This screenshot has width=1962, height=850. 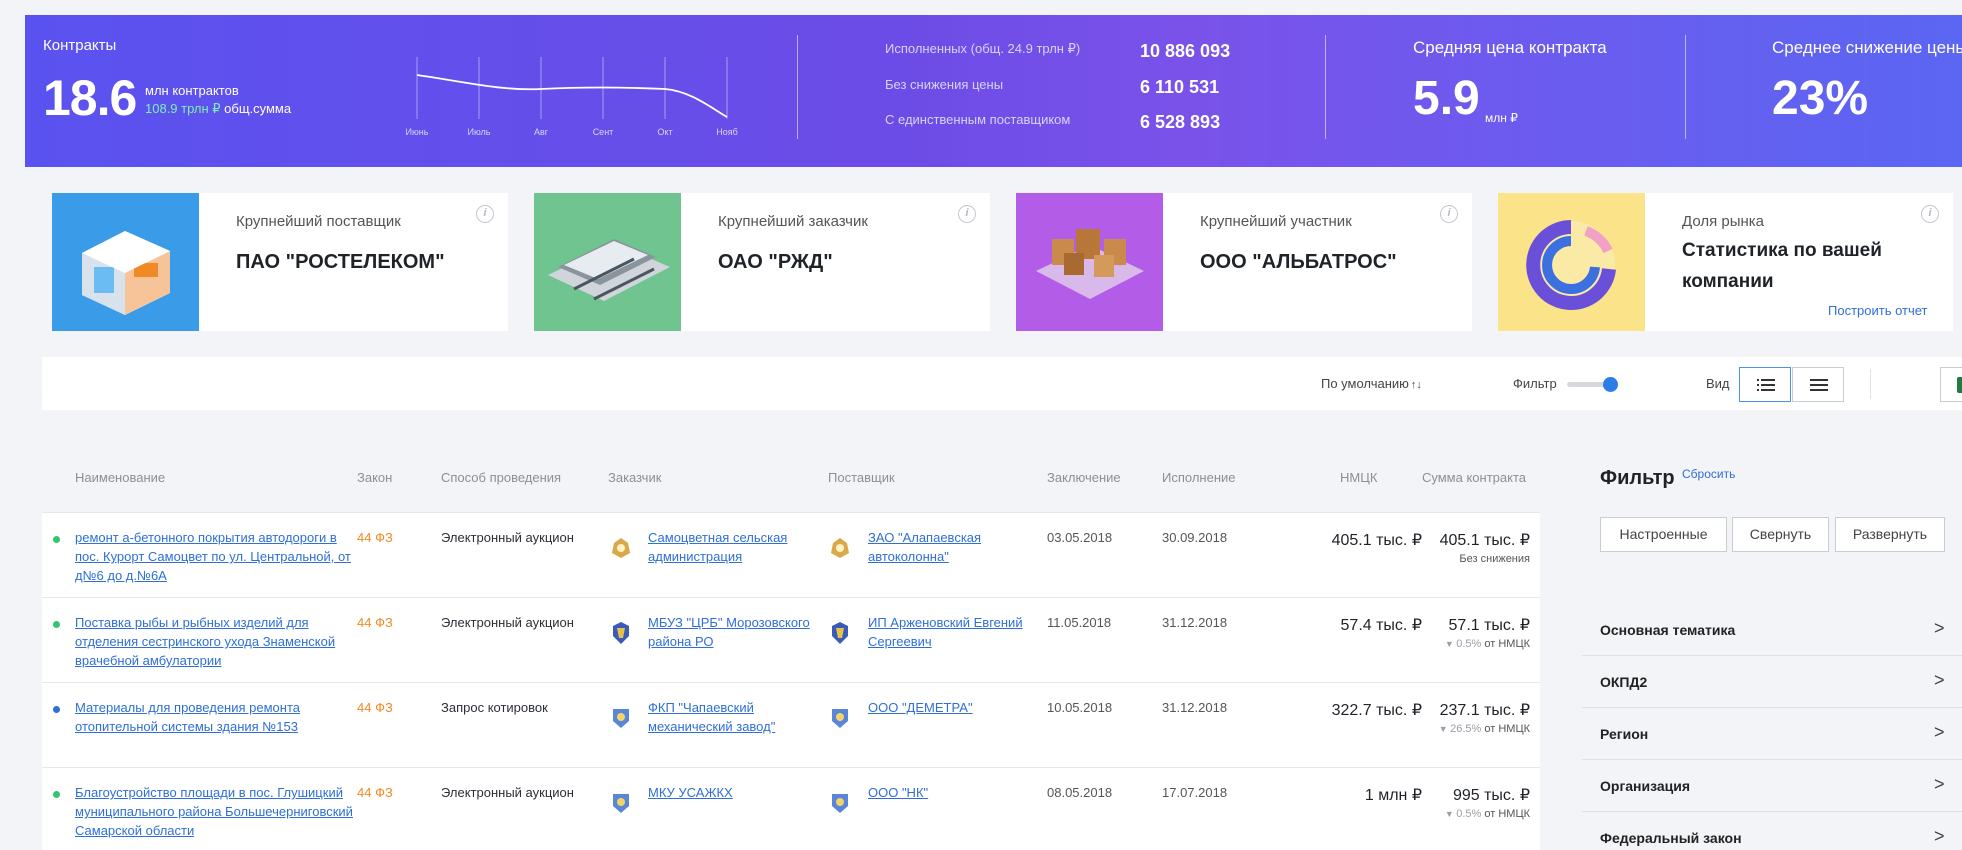 What do you see at coordinates (861, 477) in the screenshot?
I see `col-header-supplier: Поставщик` at bounding box center [861, 477].